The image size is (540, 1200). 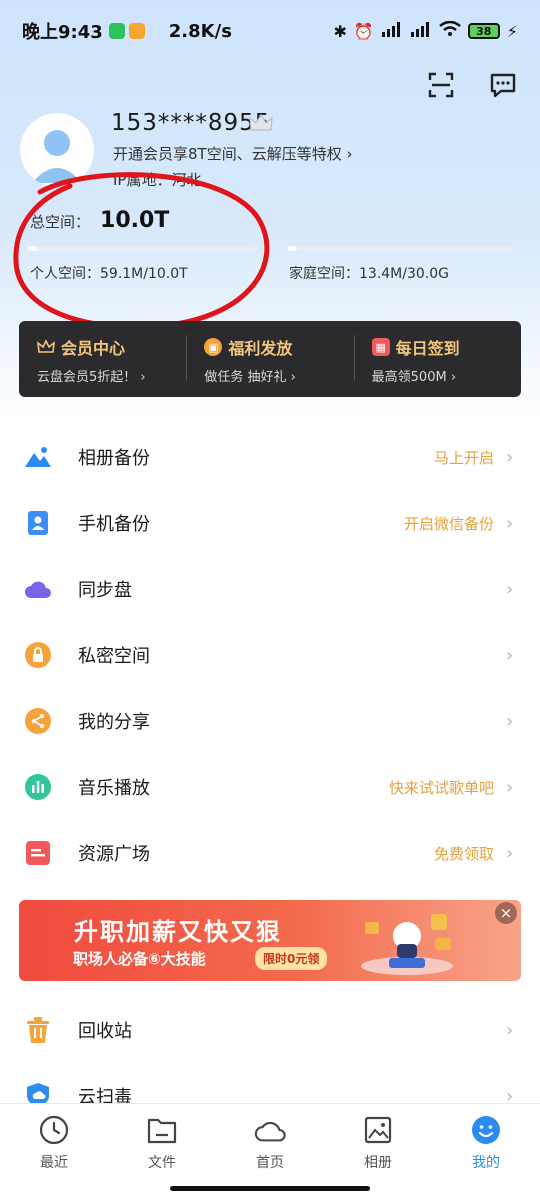 I want to click on menu-item-music: 音乐播放 快来试试歌单吧 ›, so click(x=270, y=787).